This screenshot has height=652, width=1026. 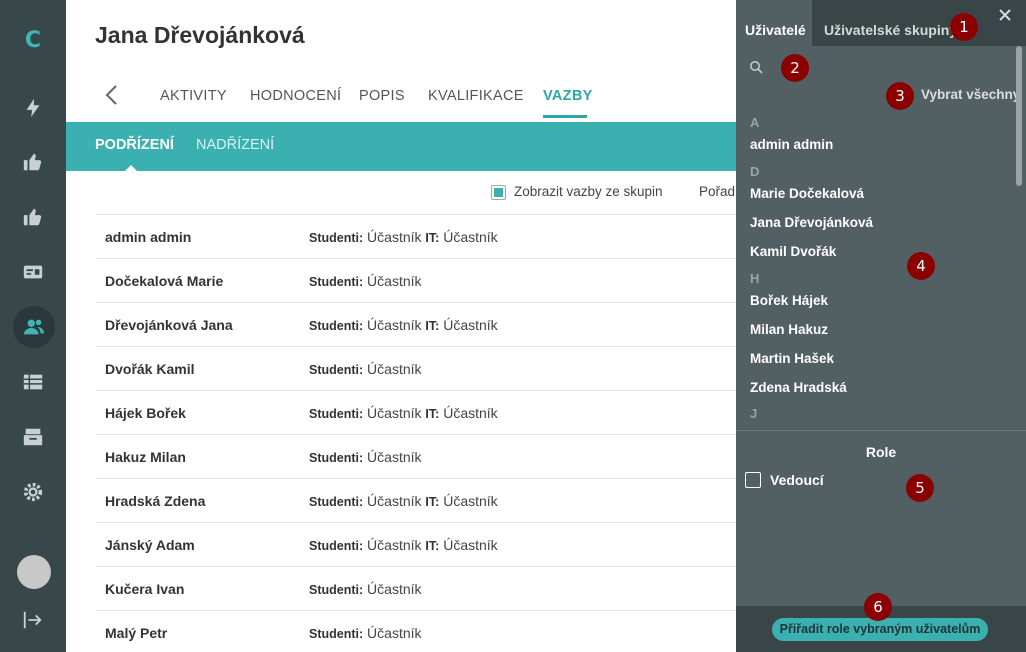 What do you see at coordinates (33, 437) in the screenshot?
I see `archive-icon` at bounding box center [33, 437].